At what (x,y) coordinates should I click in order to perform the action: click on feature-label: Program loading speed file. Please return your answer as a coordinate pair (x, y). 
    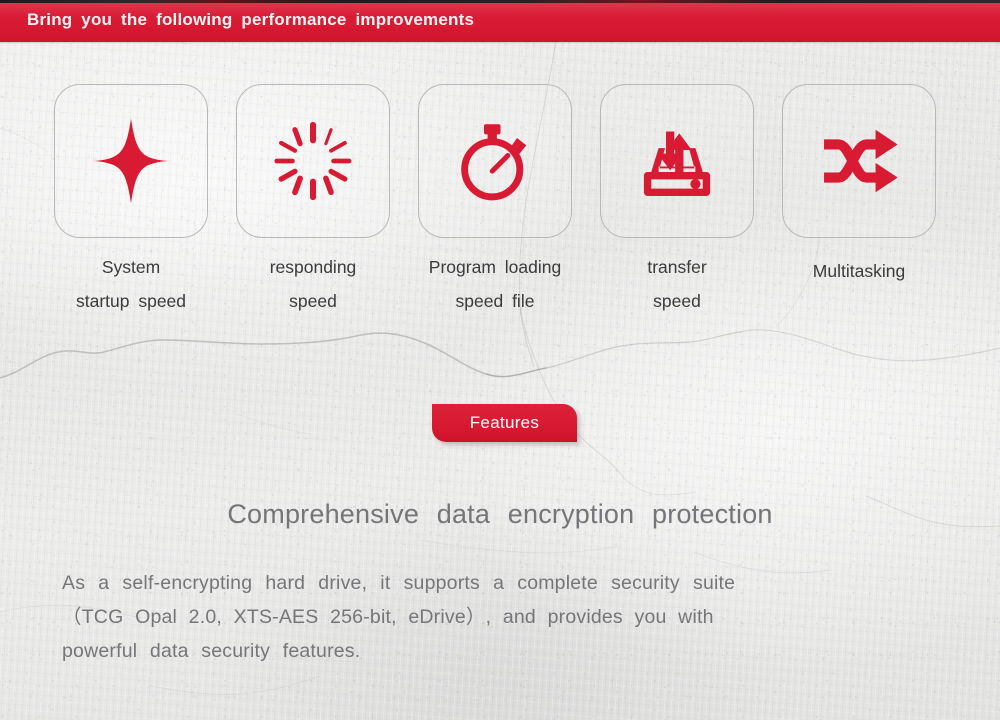
    Looking at the image, I should click on (495, 284).